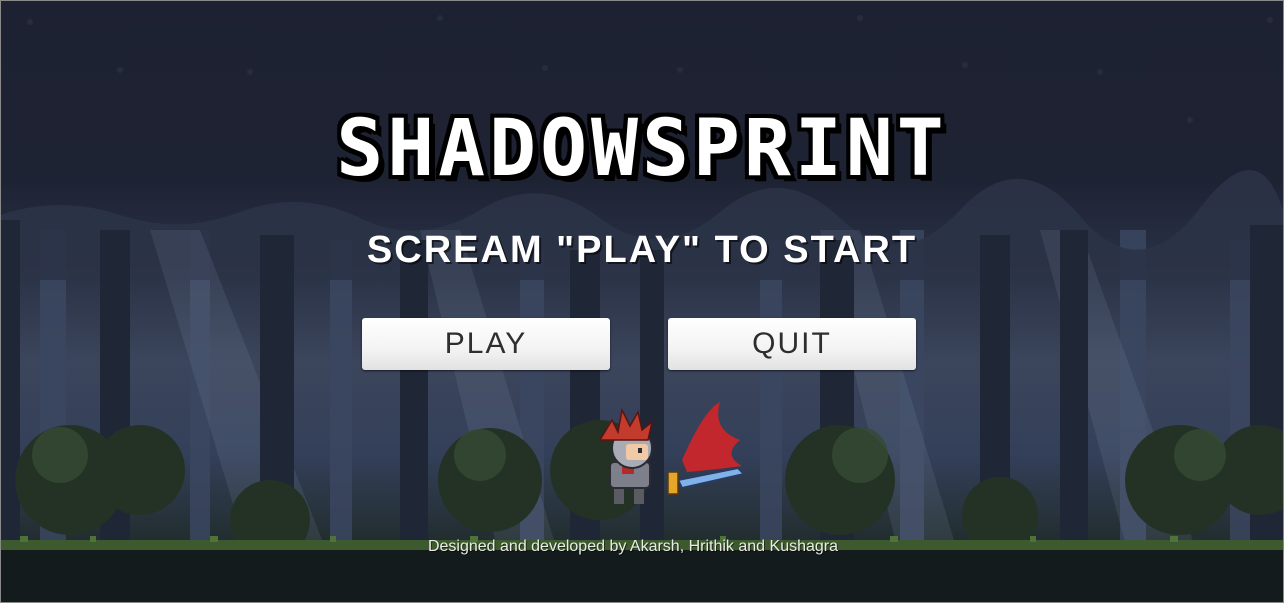  What do you see at coordinates (642, 149) in the screenshot?
I see `game-title: SHADOWSPRINT` at bounding box center [642, 149].